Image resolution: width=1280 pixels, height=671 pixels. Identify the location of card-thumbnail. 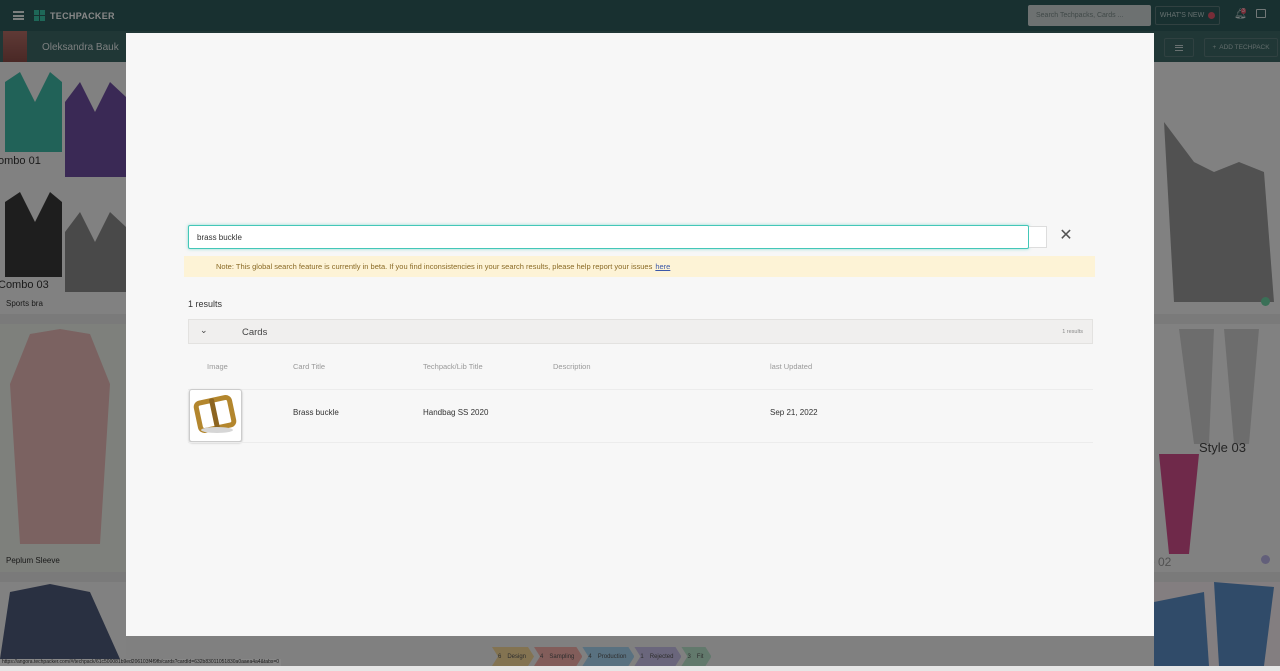
(215, 415).